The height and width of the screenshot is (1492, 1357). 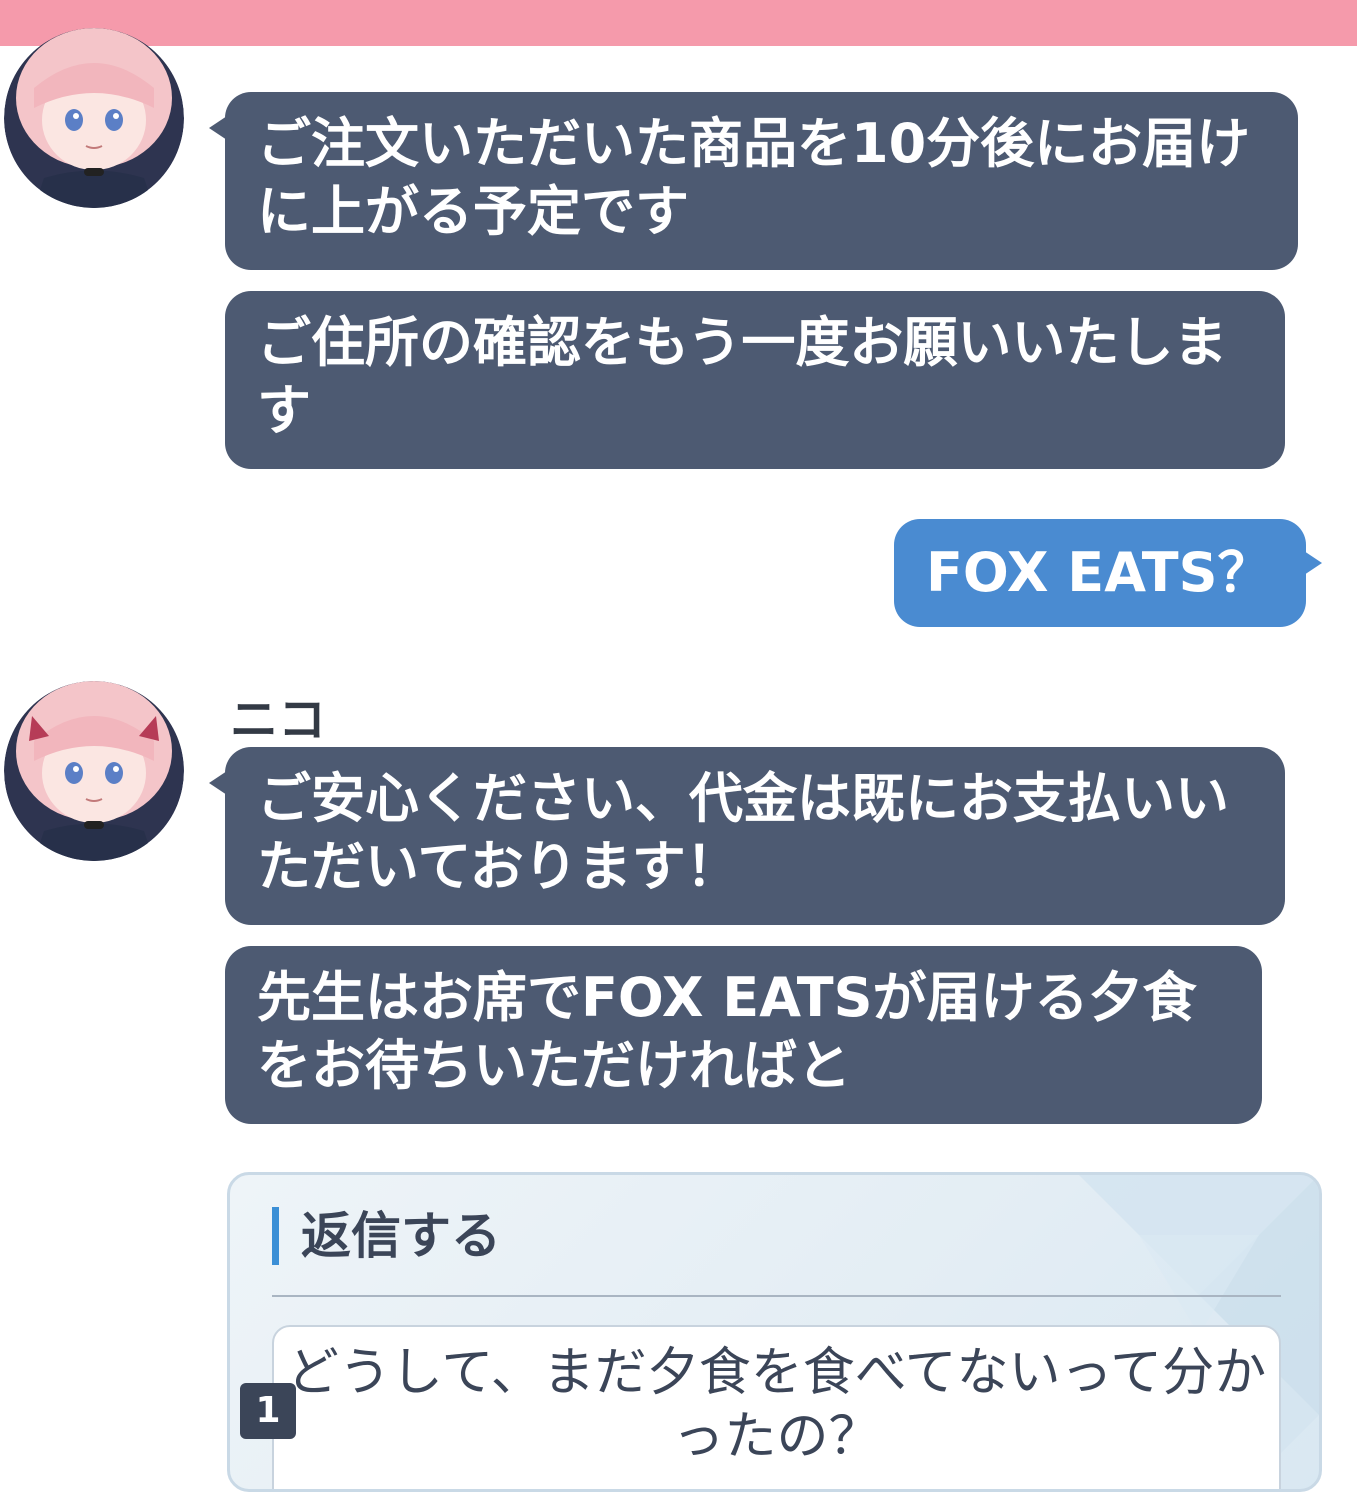 What do you see at coordinates (278, 720) in the screenshot?
I see `sender-name: ニコ` at bounding box center [278, 720].